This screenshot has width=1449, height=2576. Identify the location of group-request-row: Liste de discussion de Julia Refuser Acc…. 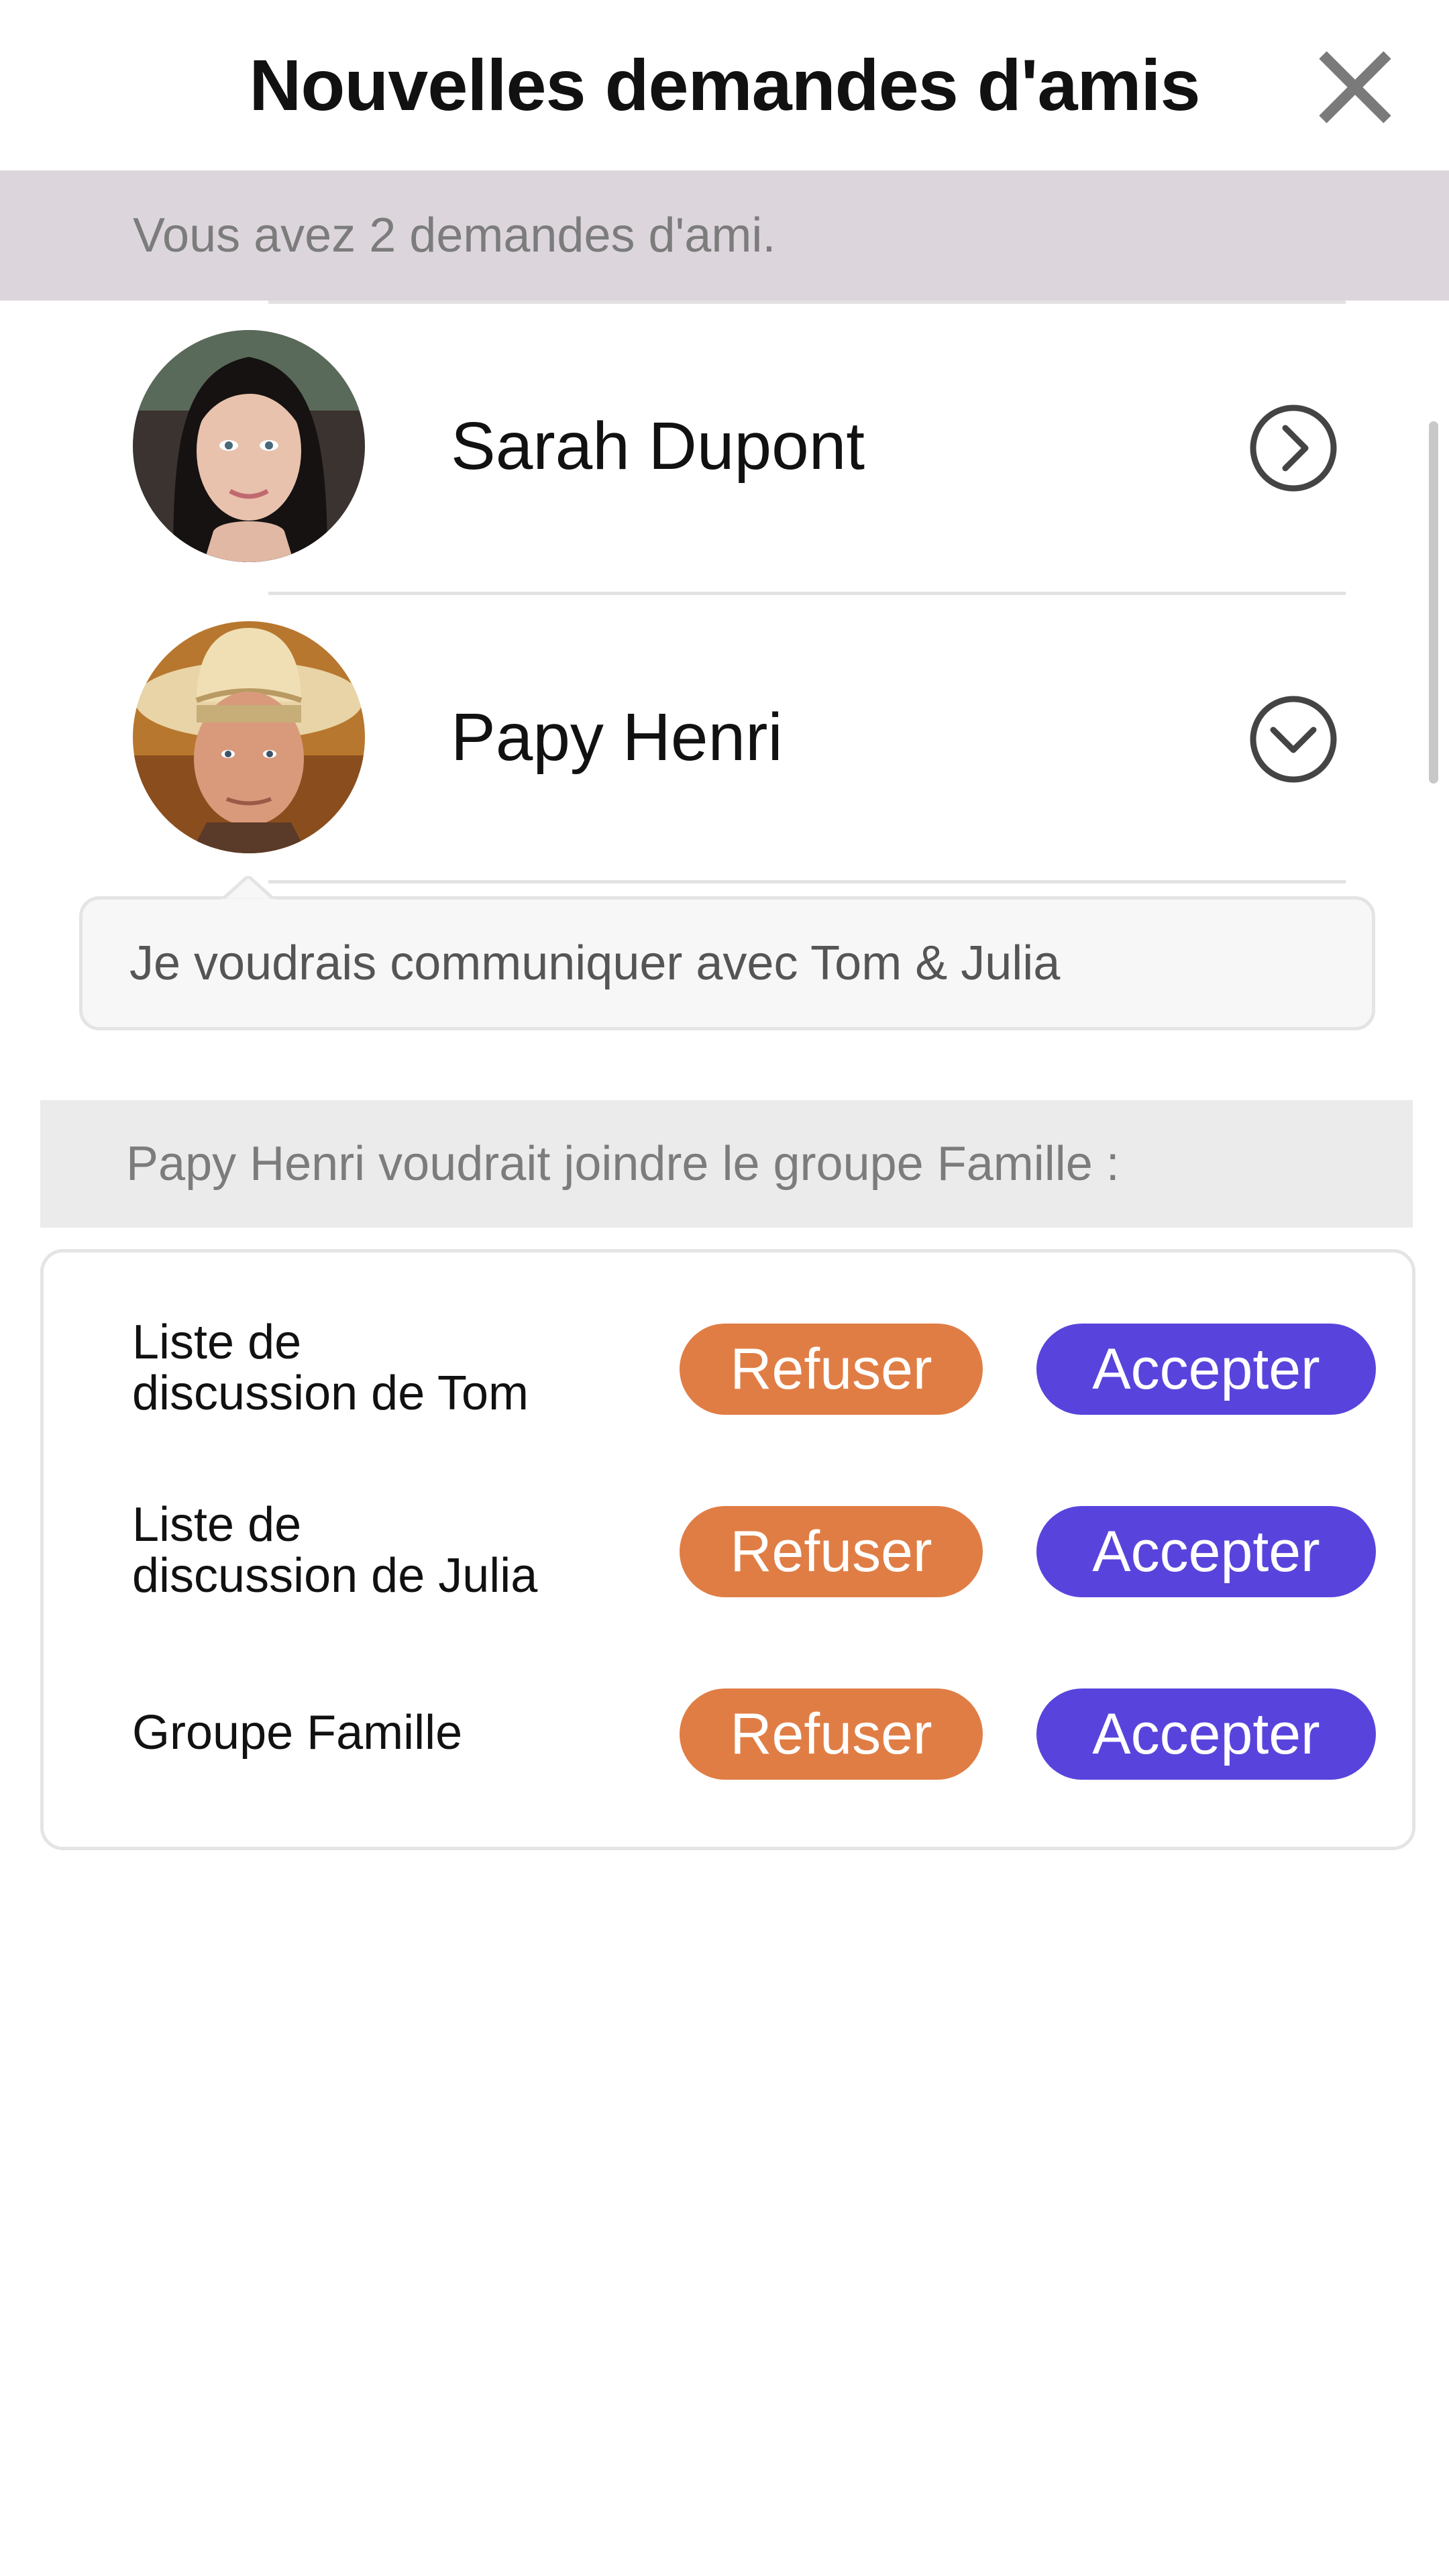
(728, 1550).